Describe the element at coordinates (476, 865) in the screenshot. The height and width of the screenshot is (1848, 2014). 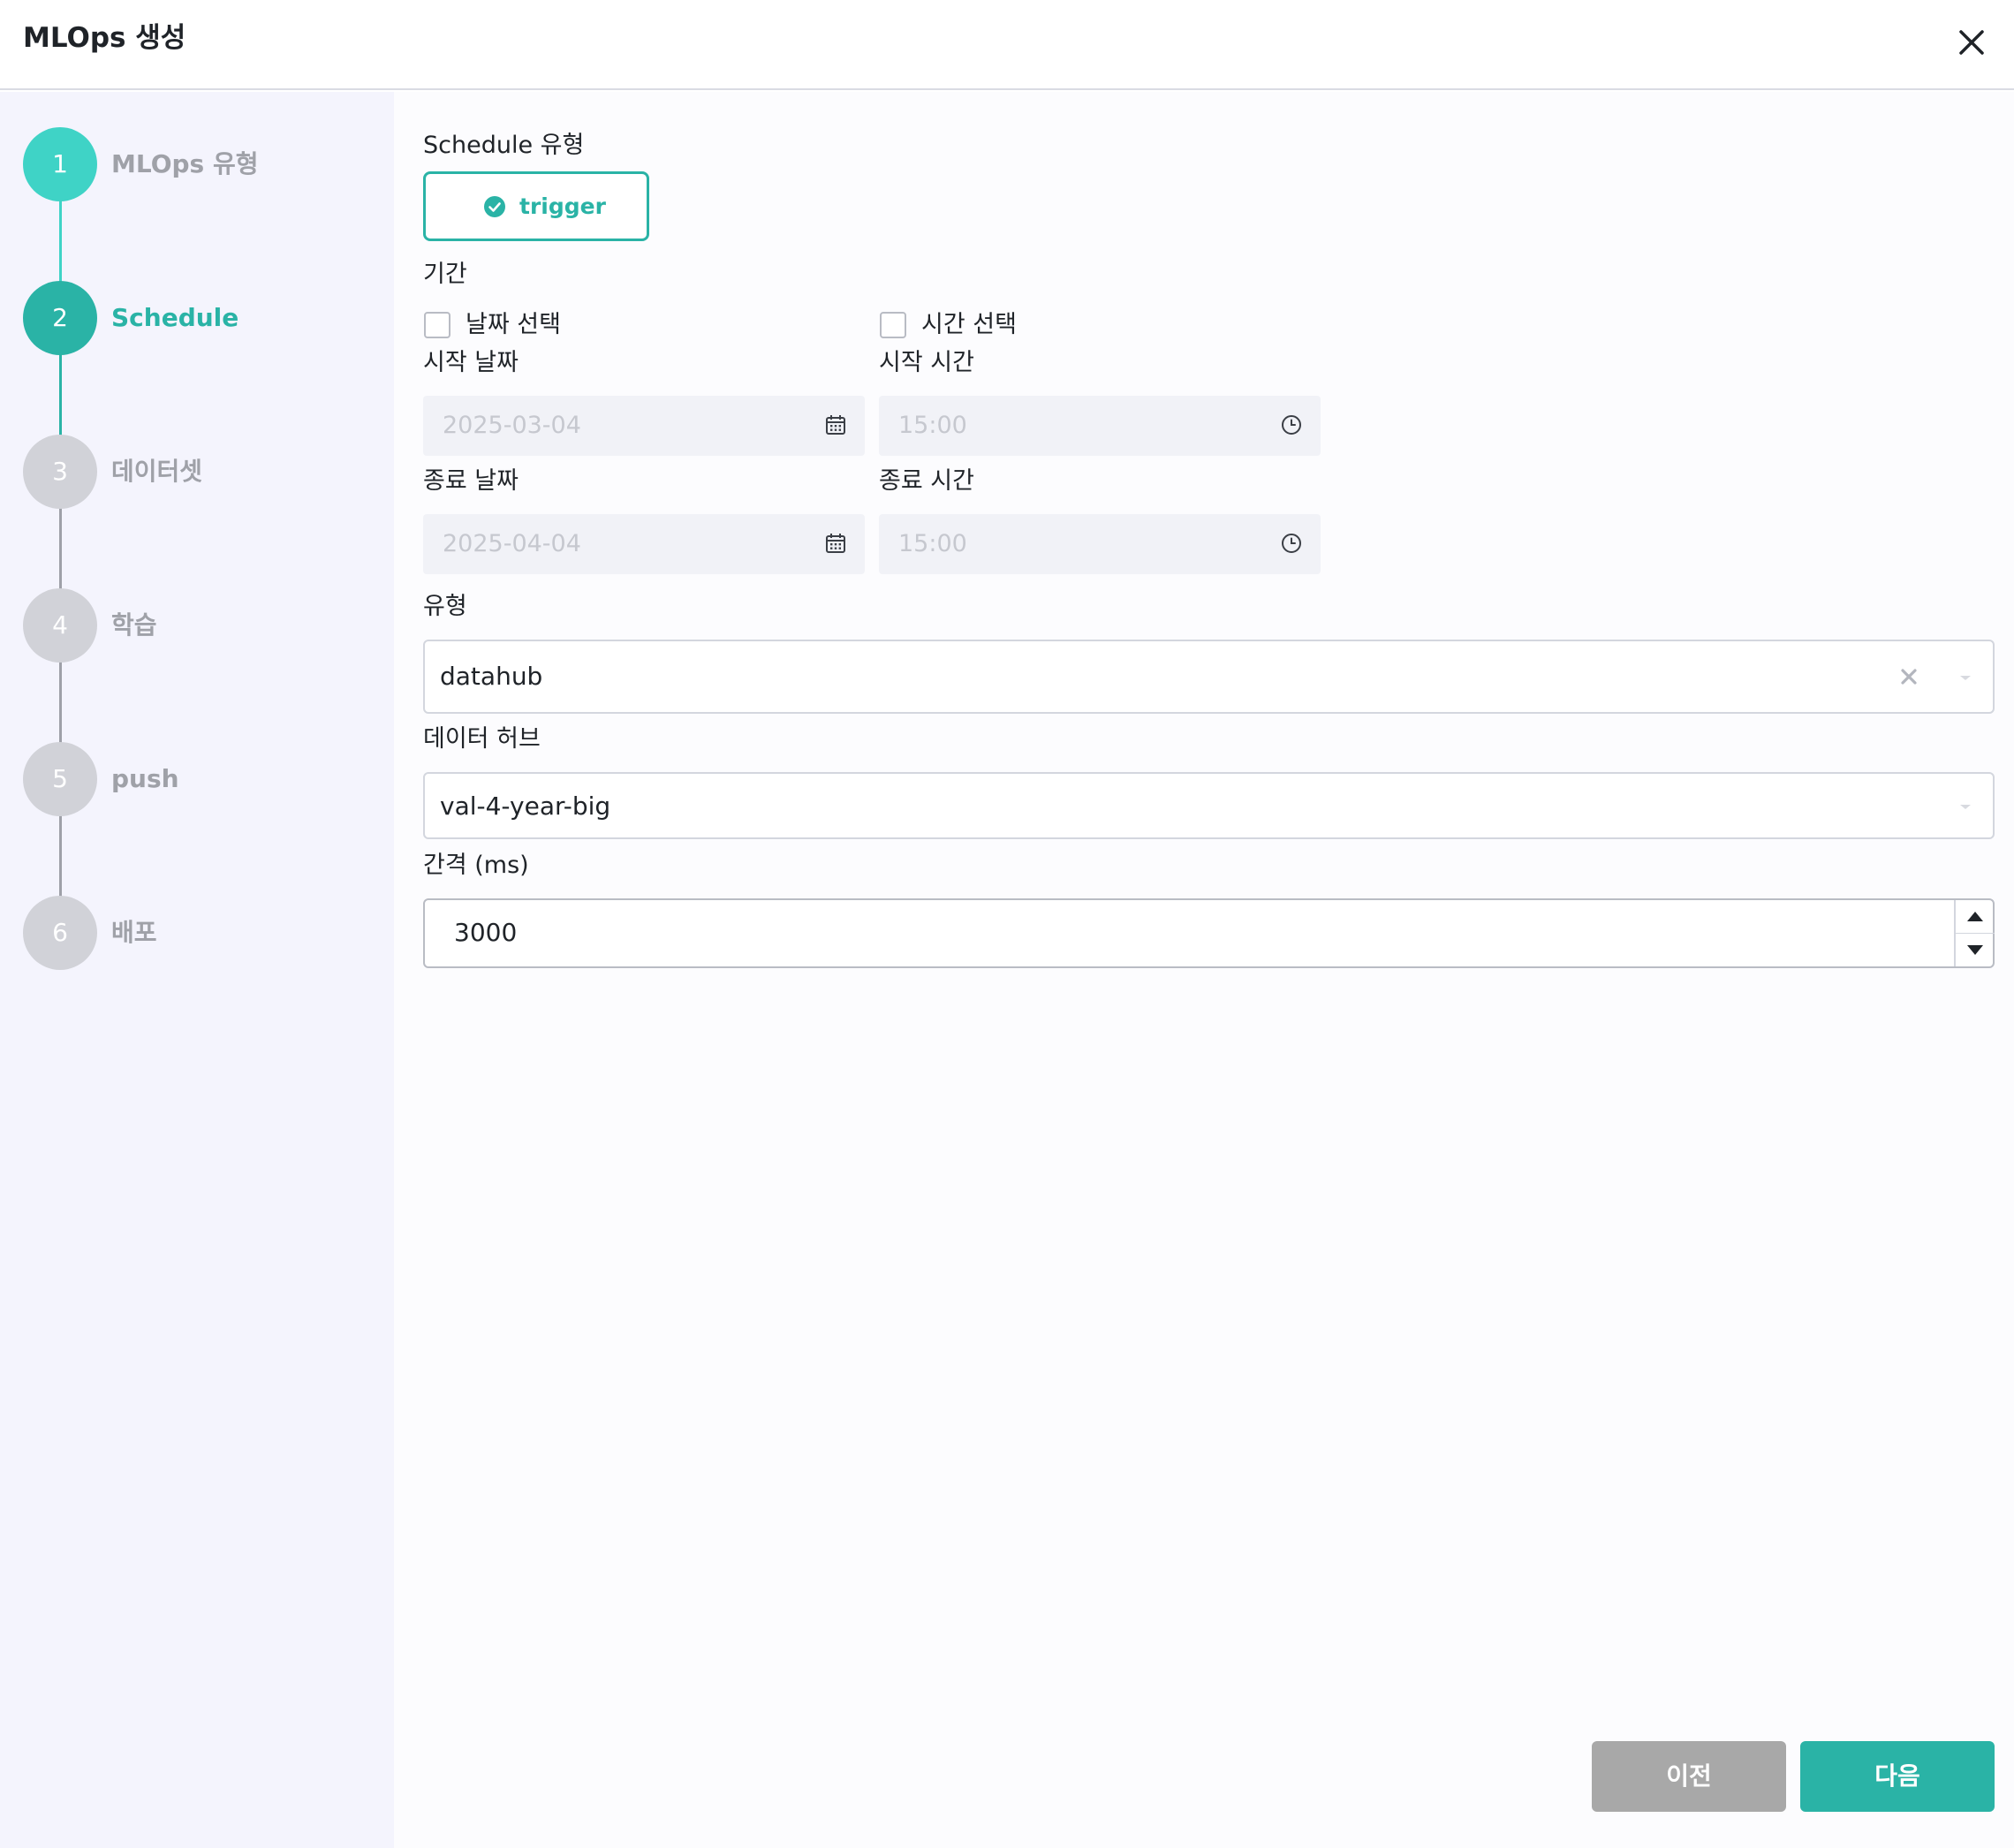
I see `interval-label: 간격 (ms)` at that location.